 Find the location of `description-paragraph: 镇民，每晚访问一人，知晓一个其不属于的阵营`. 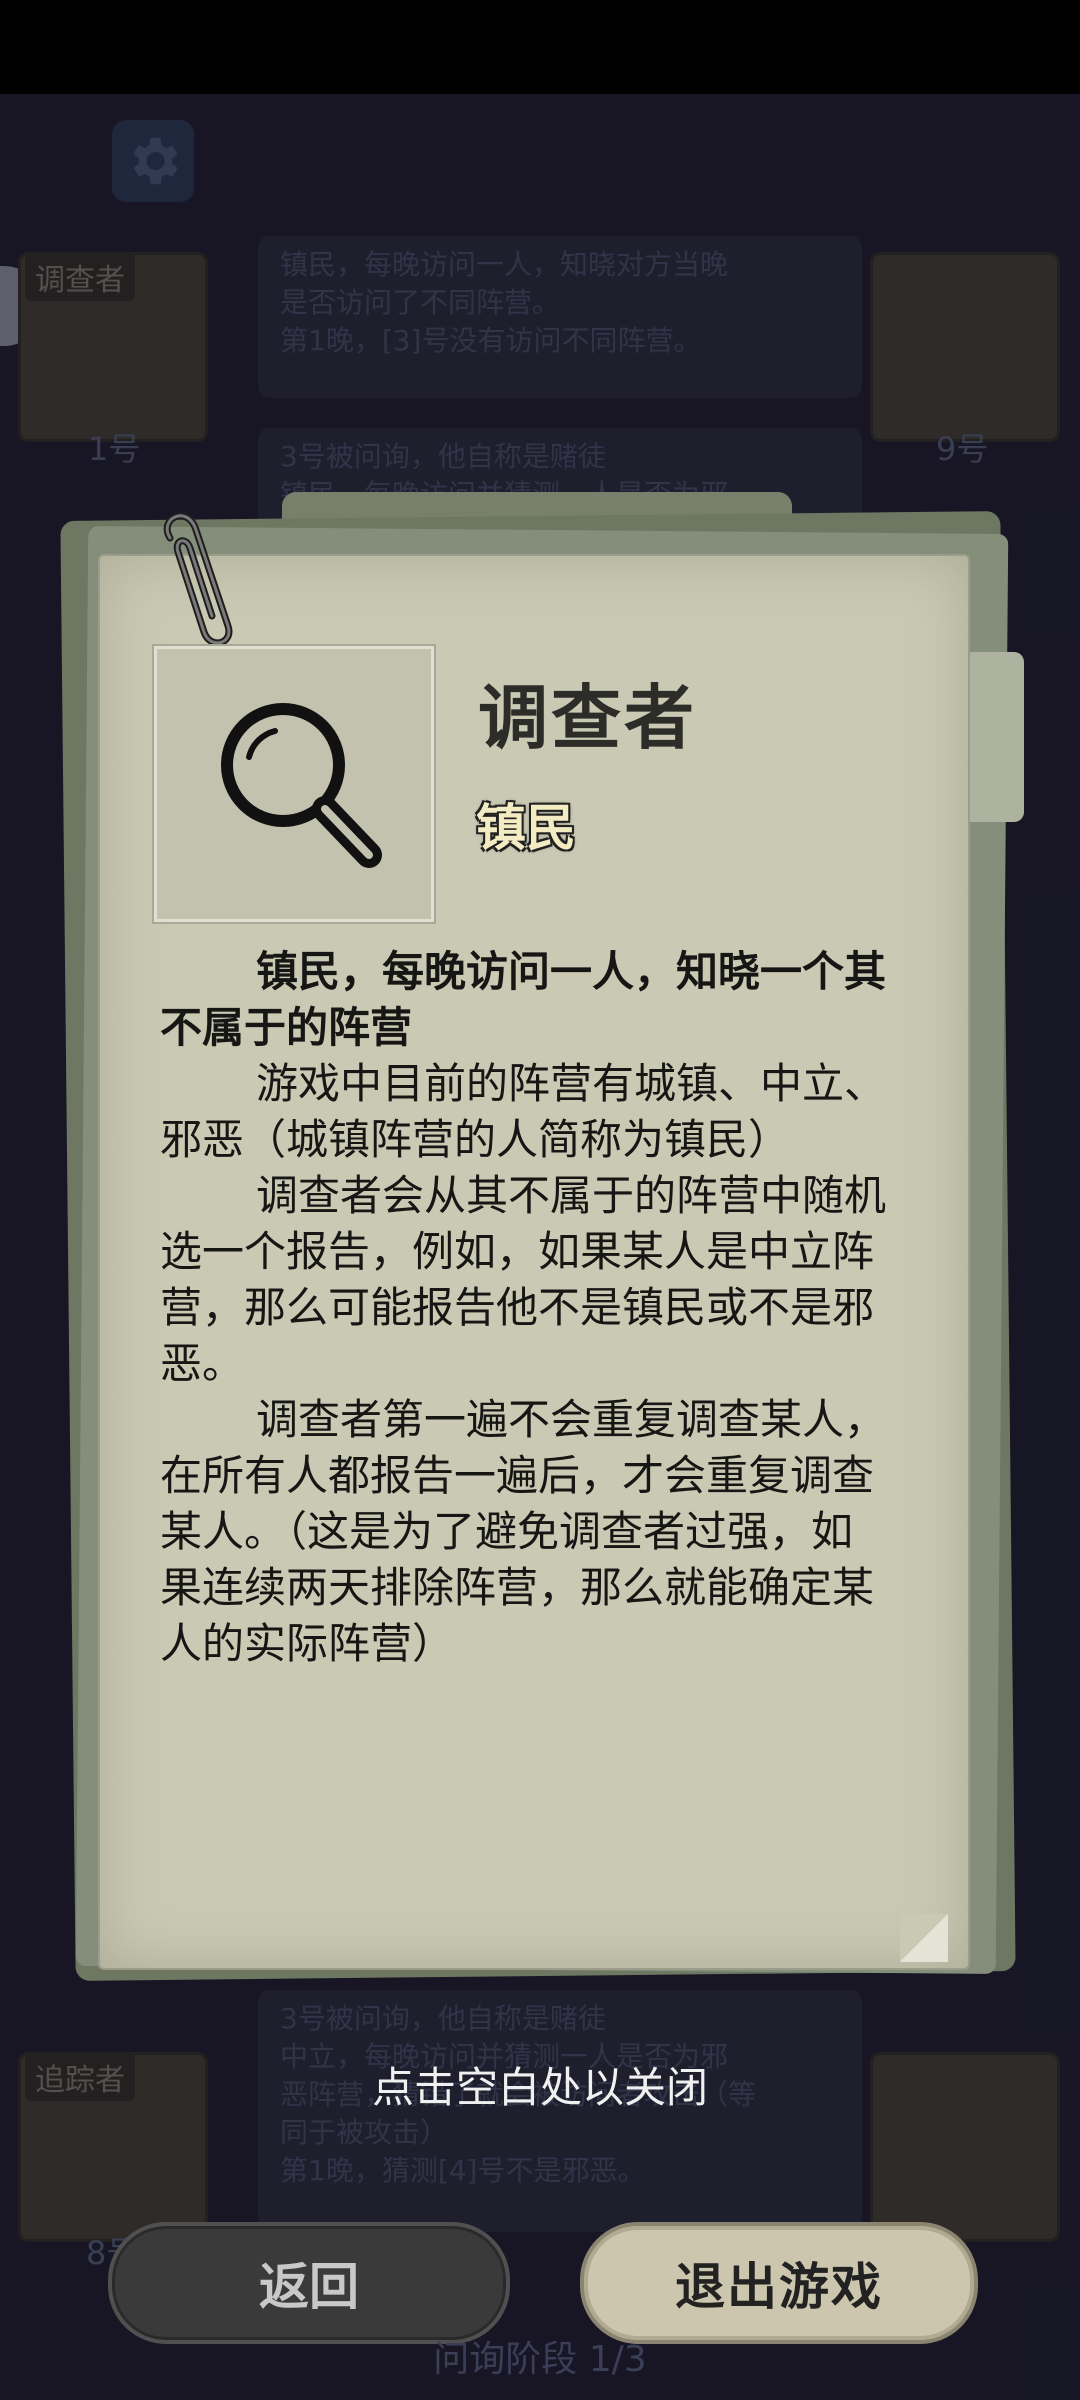

description-paragraph: 镇民，每晚访问一人，知晓一个其不属于的阵营 is located at coordinates (523, 999).